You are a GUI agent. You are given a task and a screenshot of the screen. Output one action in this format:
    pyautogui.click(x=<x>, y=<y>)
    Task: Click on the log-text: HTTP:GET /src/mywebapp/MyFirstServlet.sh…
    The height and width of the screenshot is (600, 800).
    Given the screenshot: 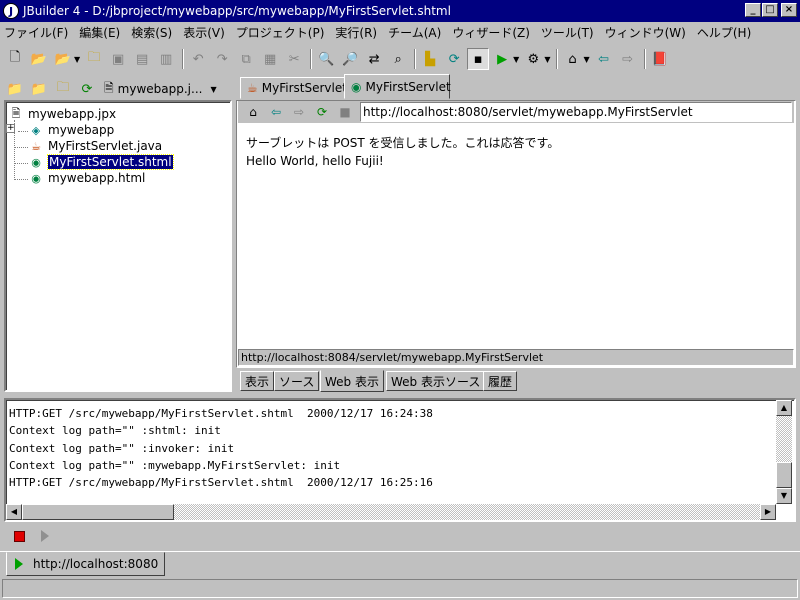 What is the action you would take?
    pyautogui.click(x=221, y=448)
    